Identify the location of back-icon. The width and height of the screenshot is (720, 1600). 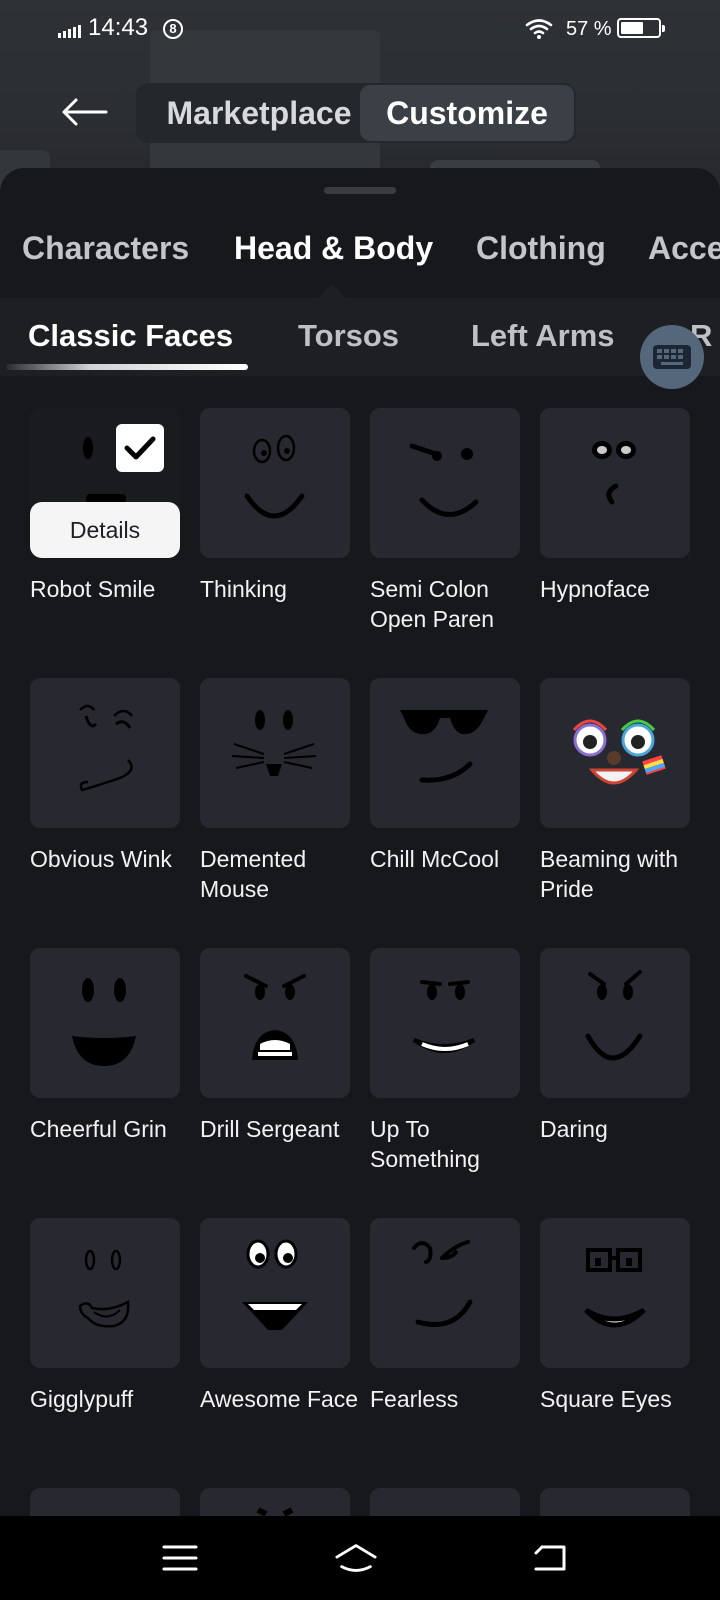
(550, 1558).